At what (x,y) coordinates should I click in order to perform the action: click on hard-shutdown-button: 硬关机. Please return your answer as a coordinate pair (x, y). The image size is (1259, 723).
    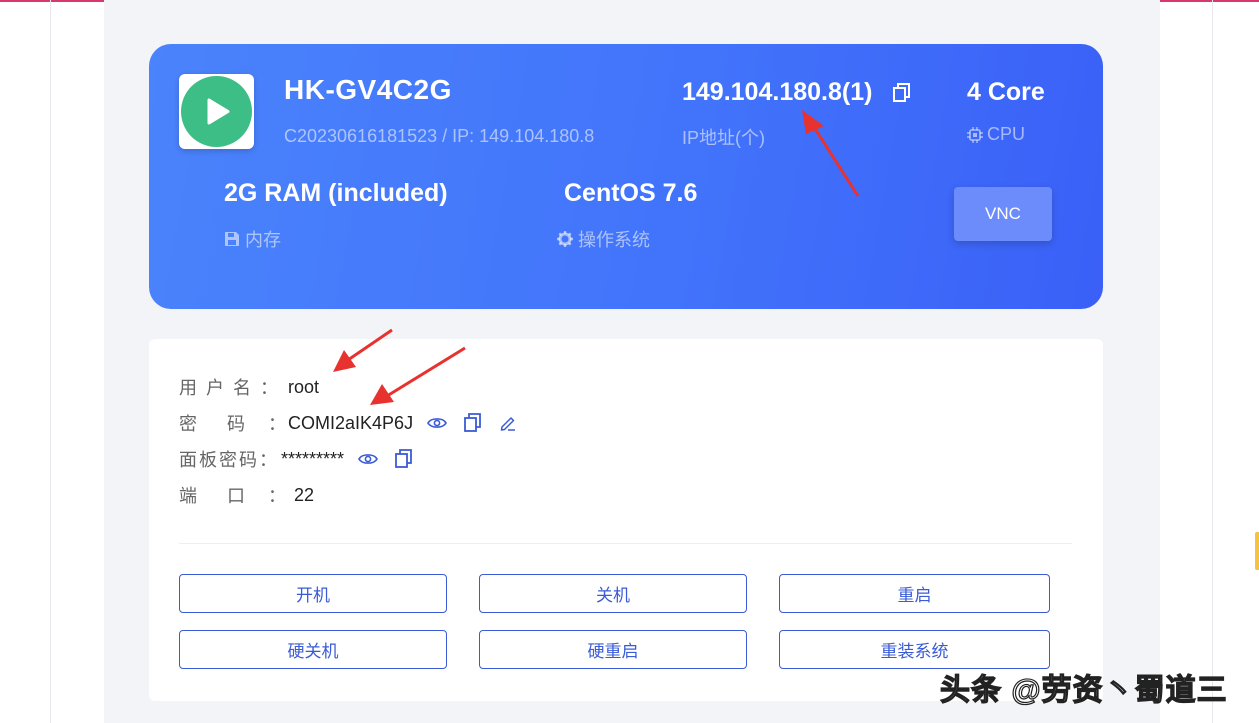
    Looking at the image, I should click on (313, 649).